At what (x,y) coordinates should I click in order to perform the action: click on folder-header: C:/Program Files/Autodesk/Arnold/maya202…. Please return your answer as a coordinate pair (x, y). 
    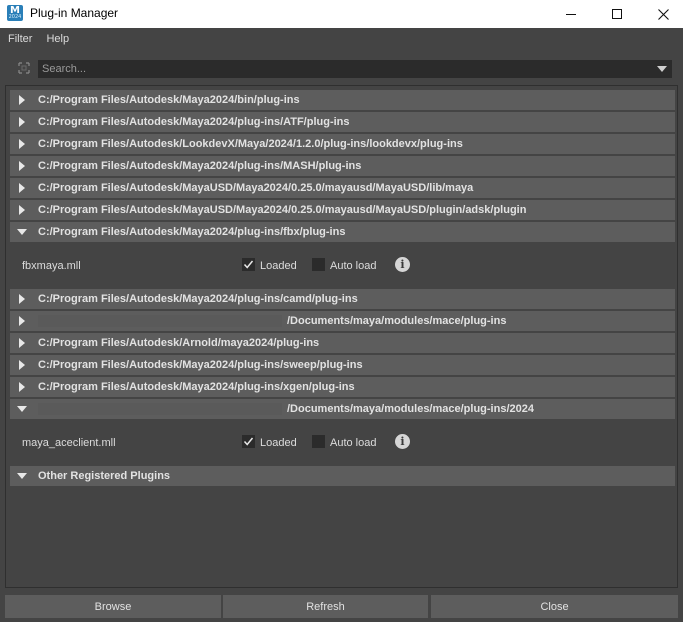
    Looking at the image, I should click on (342, 343).